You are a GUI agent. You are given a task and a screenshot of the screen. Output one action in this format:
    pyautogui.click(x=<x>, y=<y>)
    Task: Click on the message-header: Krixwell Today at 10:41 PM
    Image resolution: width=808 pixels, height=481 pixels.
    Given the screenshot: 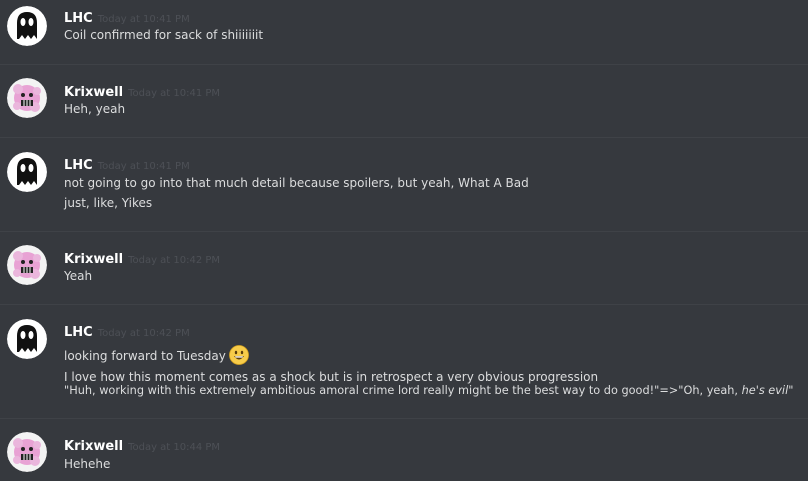 What is the action you would take?
    pyautogui.click(x=142, y=90)
    